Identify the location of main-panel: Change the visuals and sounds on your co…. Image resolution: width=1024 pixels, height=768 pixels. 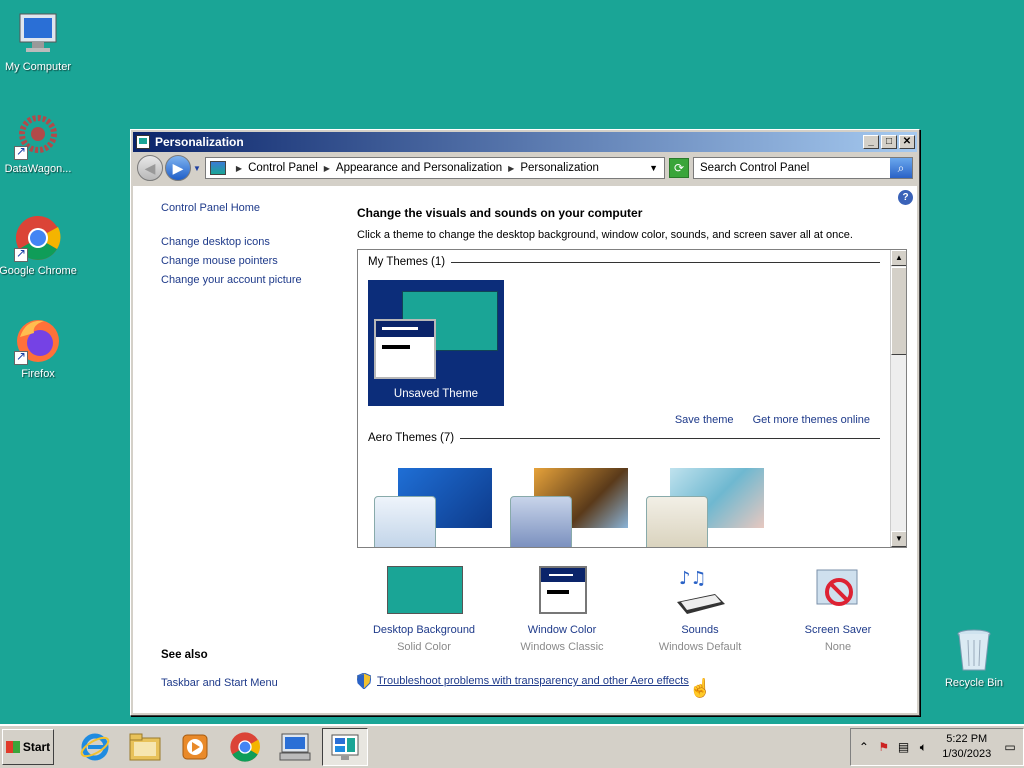
(630, 226).